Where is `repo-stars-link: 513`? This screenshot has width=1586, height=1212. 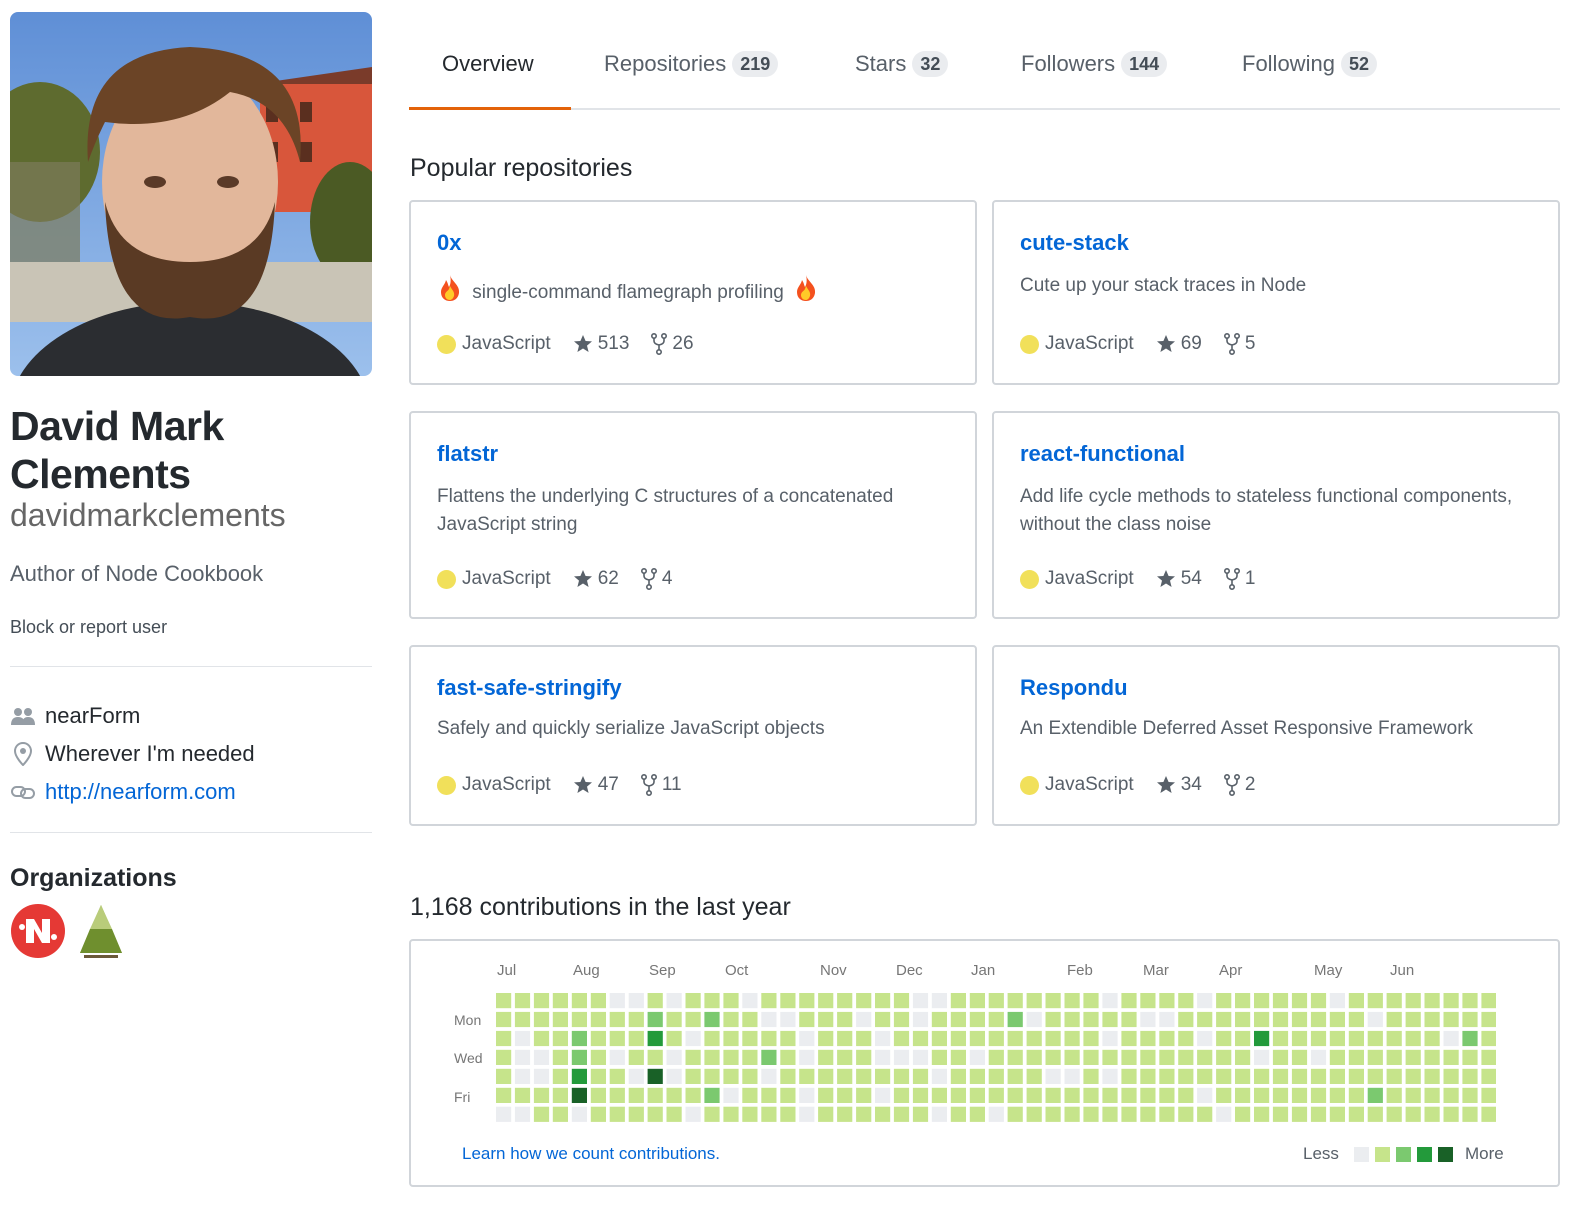 repo-stars-link: 513 is located at coordinates (601, 344).